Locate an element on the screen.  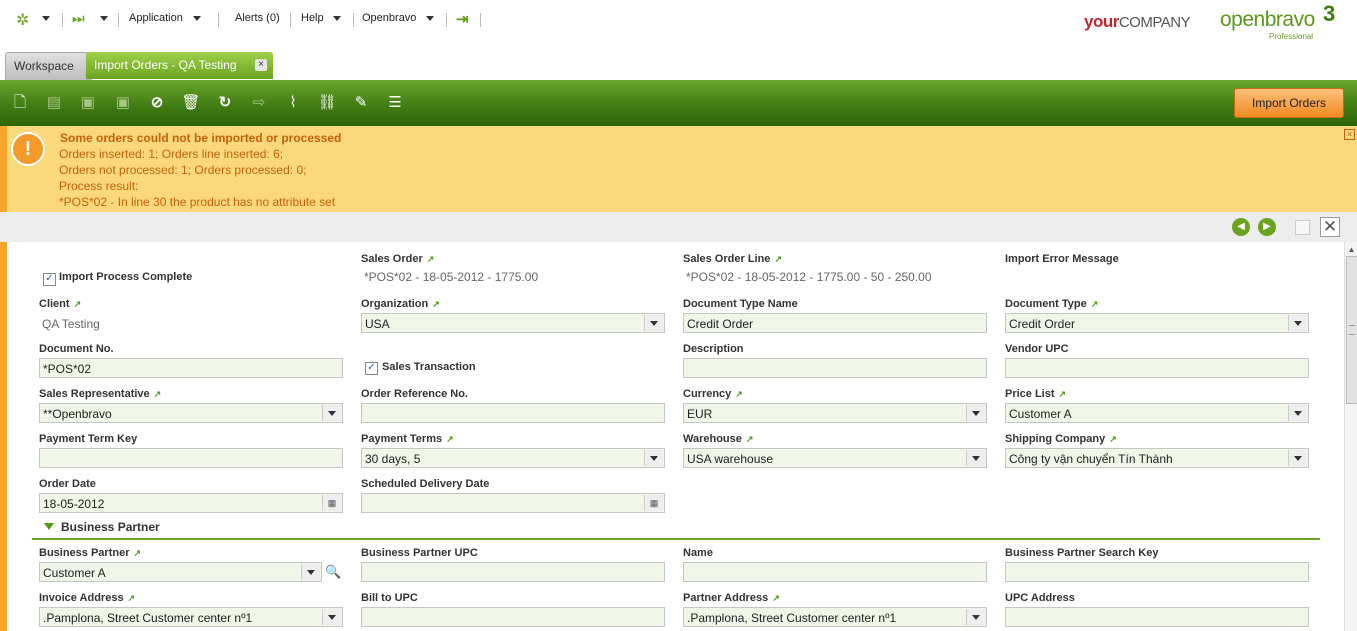
shipping-company-select: Công ty vận chuyển Tín Thành is located at coordinates (1157, 458).